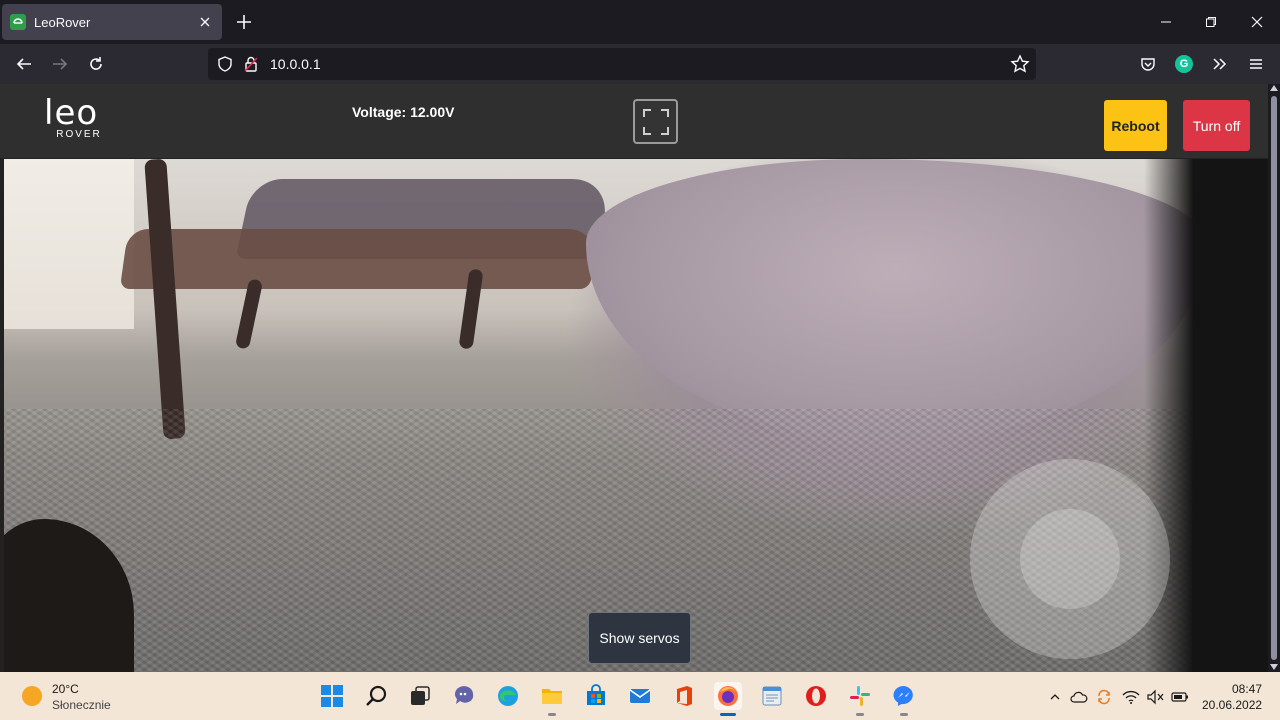 The height and width of the screenshot is (720, 1280). I want to click on opera-icon, so click(816, 696).